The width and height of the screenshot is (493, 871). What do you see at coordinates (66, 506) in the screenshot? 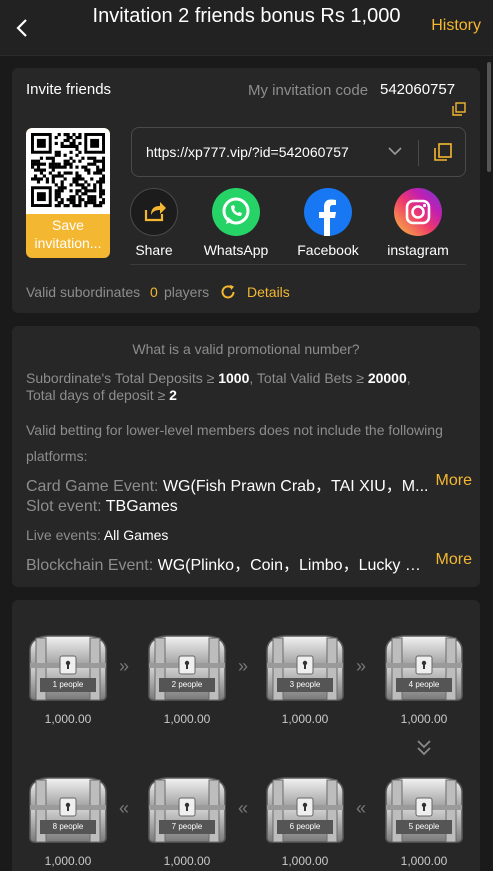
I see `slot-event-label: Slot event:` at bounding box center [66, 506].